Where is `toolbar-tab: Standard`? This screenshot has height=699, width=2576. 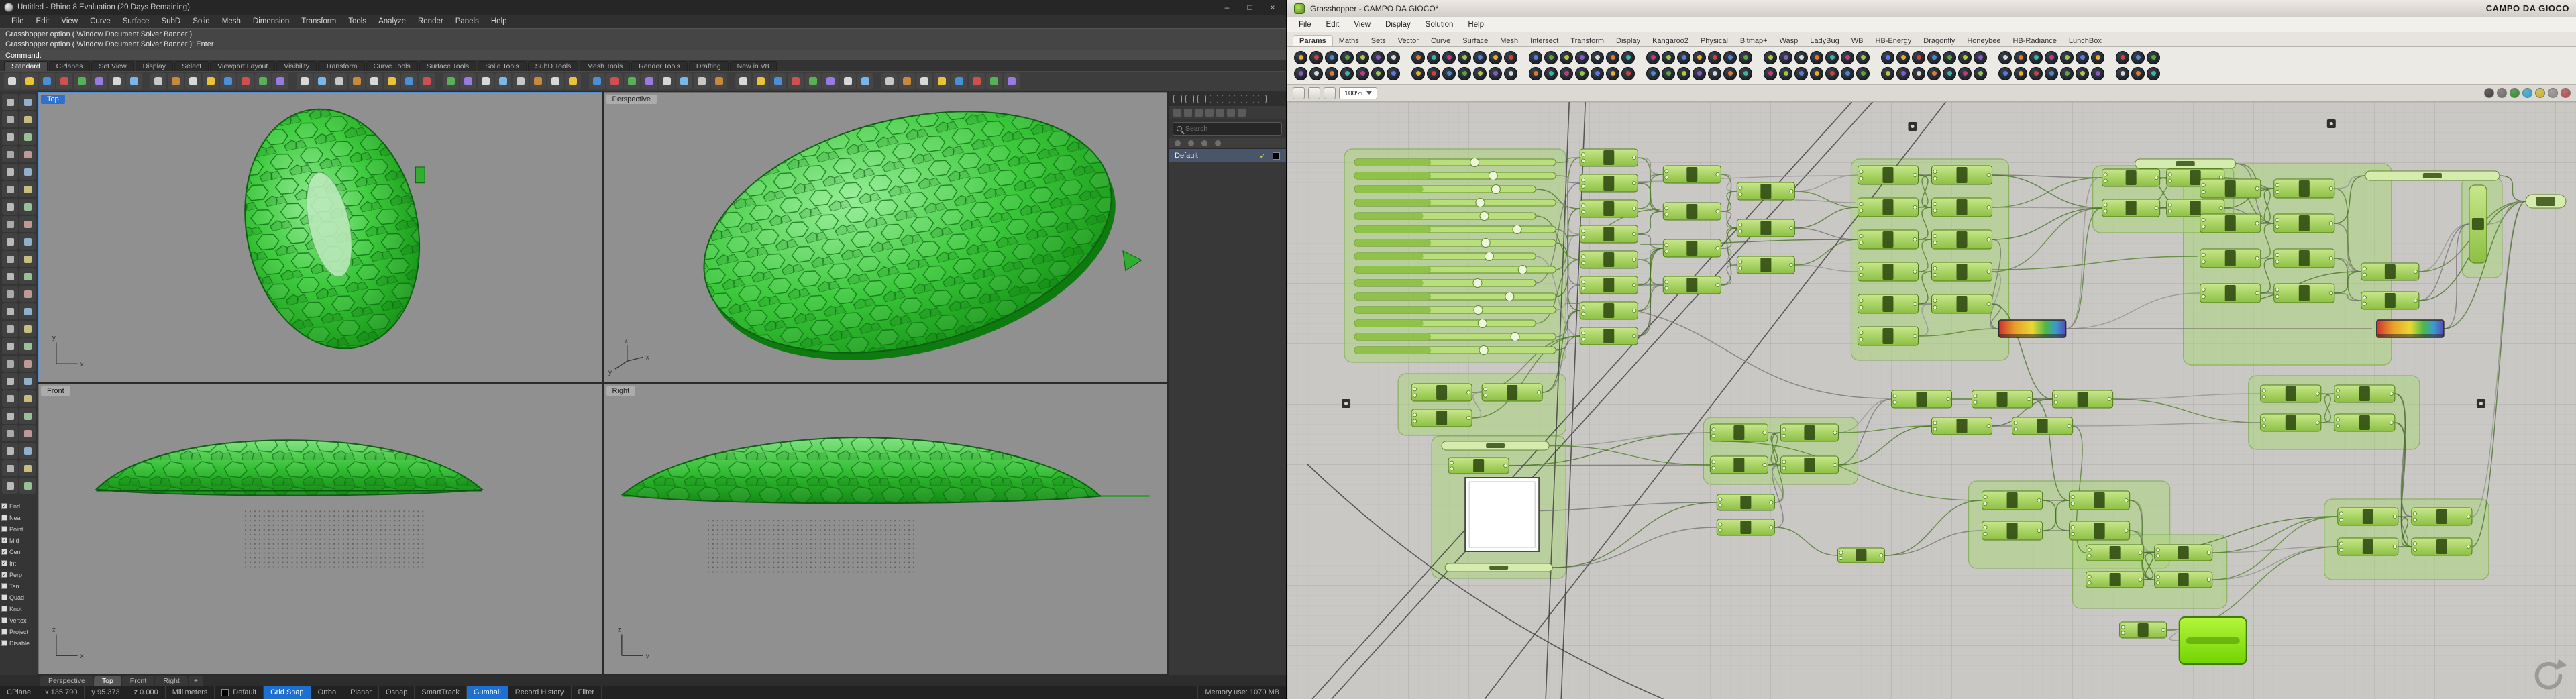
toolbar-tab: Standard is located at coordinates (26, 66).